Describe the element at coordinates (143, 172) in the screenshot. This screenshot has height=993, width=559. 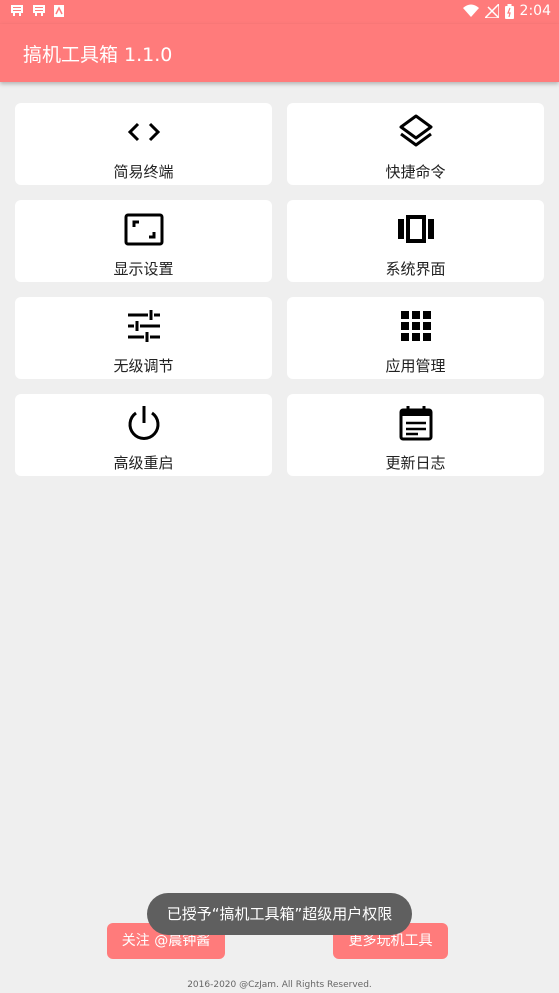
I see `tool-label: 简易终端` at that location.